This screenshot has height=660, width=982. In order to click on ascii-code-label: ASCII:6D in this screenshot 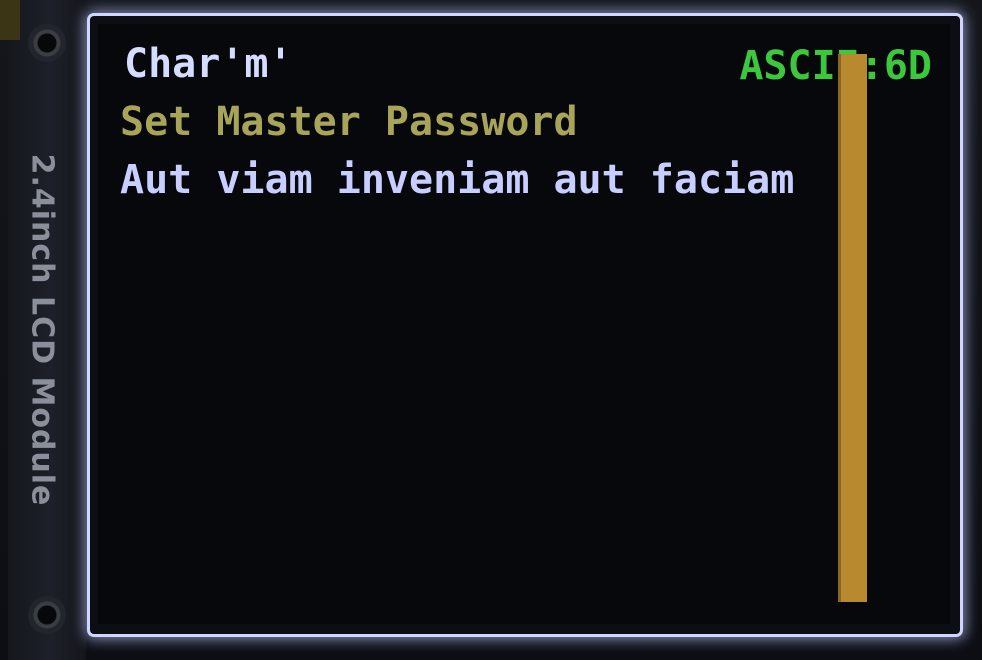, I will do `click(835, 66)`.